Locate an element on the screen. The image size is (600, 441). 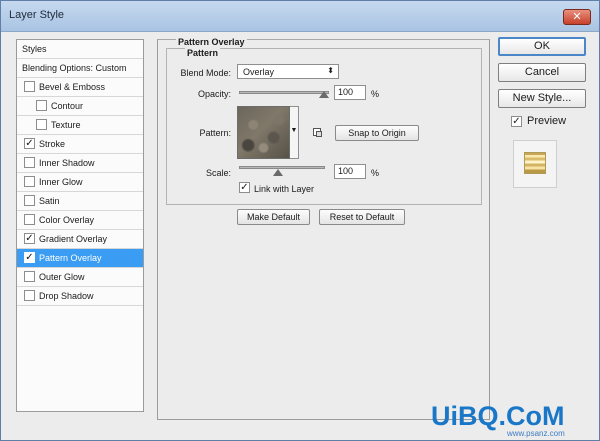
style-list-item: Color Overlay is located at coordinates (80, 220).